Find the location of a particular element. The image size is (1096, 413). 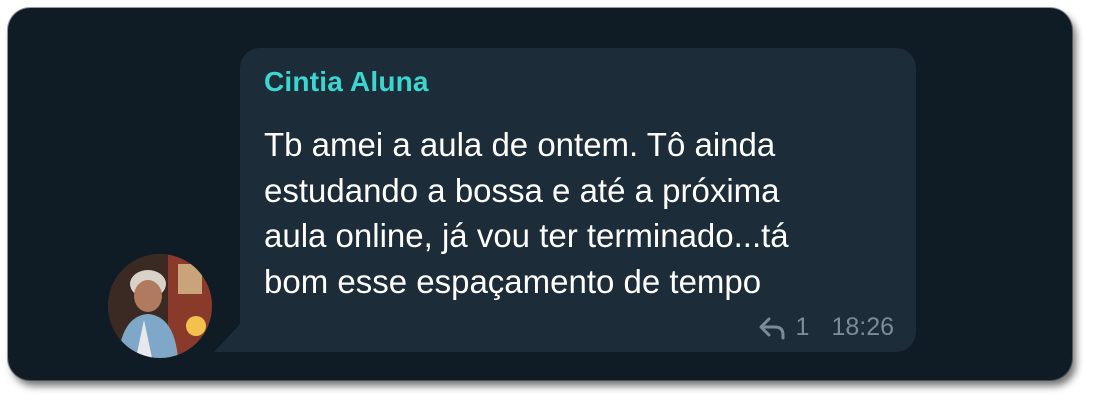

bubble-tail is located at coordinates (228, 337).